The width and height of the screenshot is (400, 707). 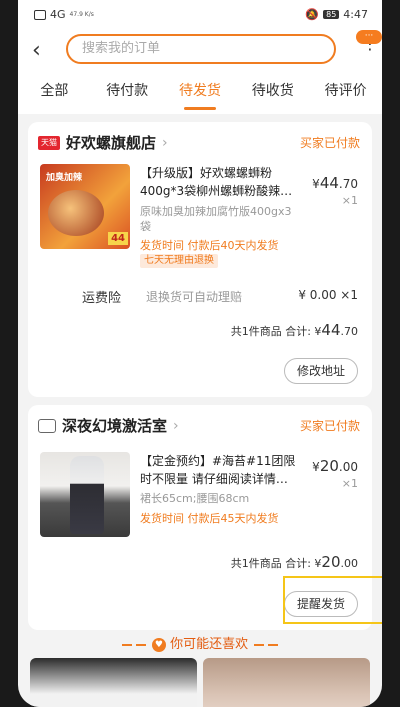 What do you see at coordinates (64, 178) in the screenshot?
I see `product-image-text: 加臭加辣` at bounding box center [64, 178].